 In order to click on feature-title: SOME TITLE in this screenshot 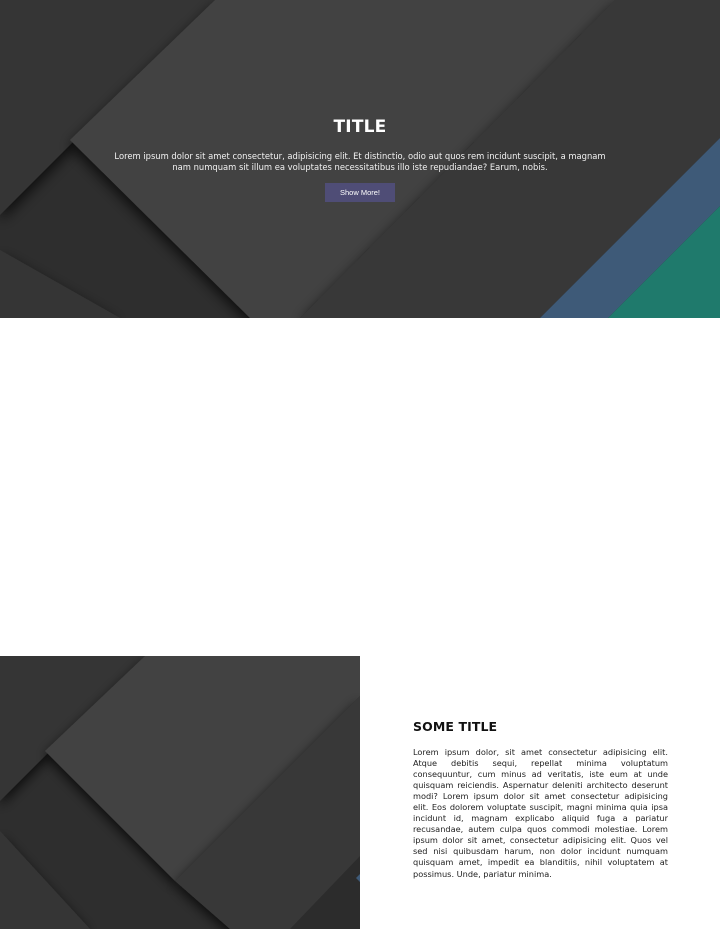, I will do `click(455, 726)`.